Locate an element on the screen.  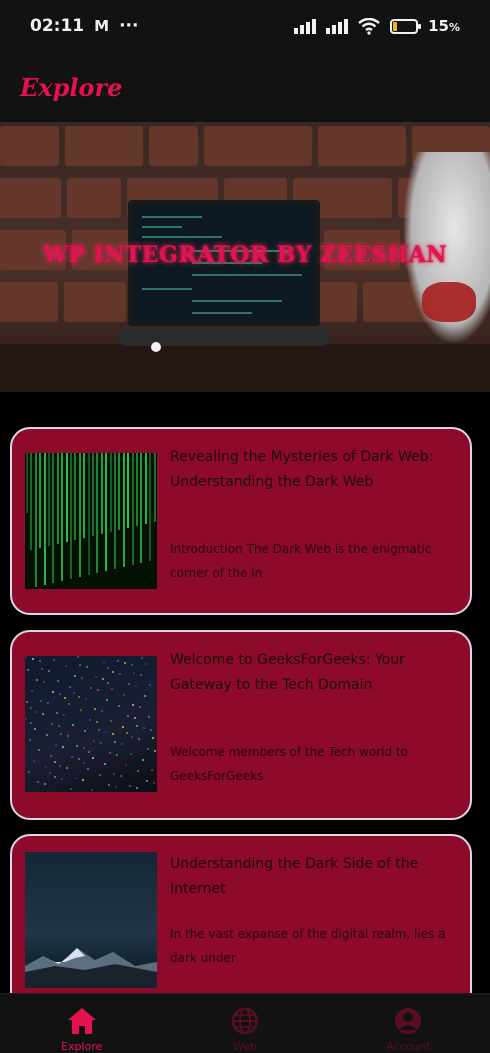
status-bar: 02:11 M ··· 15% is located at coordinates (245, 26).